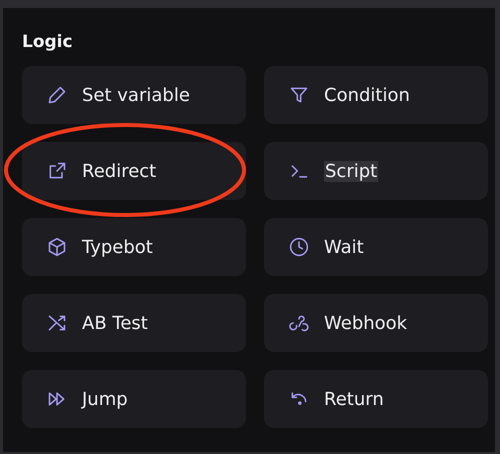 Image resolution: width=500 pixels, height=454 pixels. Describe the element at coordinates (354, 399) in the screenshot. I see `block-label: Return` at that location.